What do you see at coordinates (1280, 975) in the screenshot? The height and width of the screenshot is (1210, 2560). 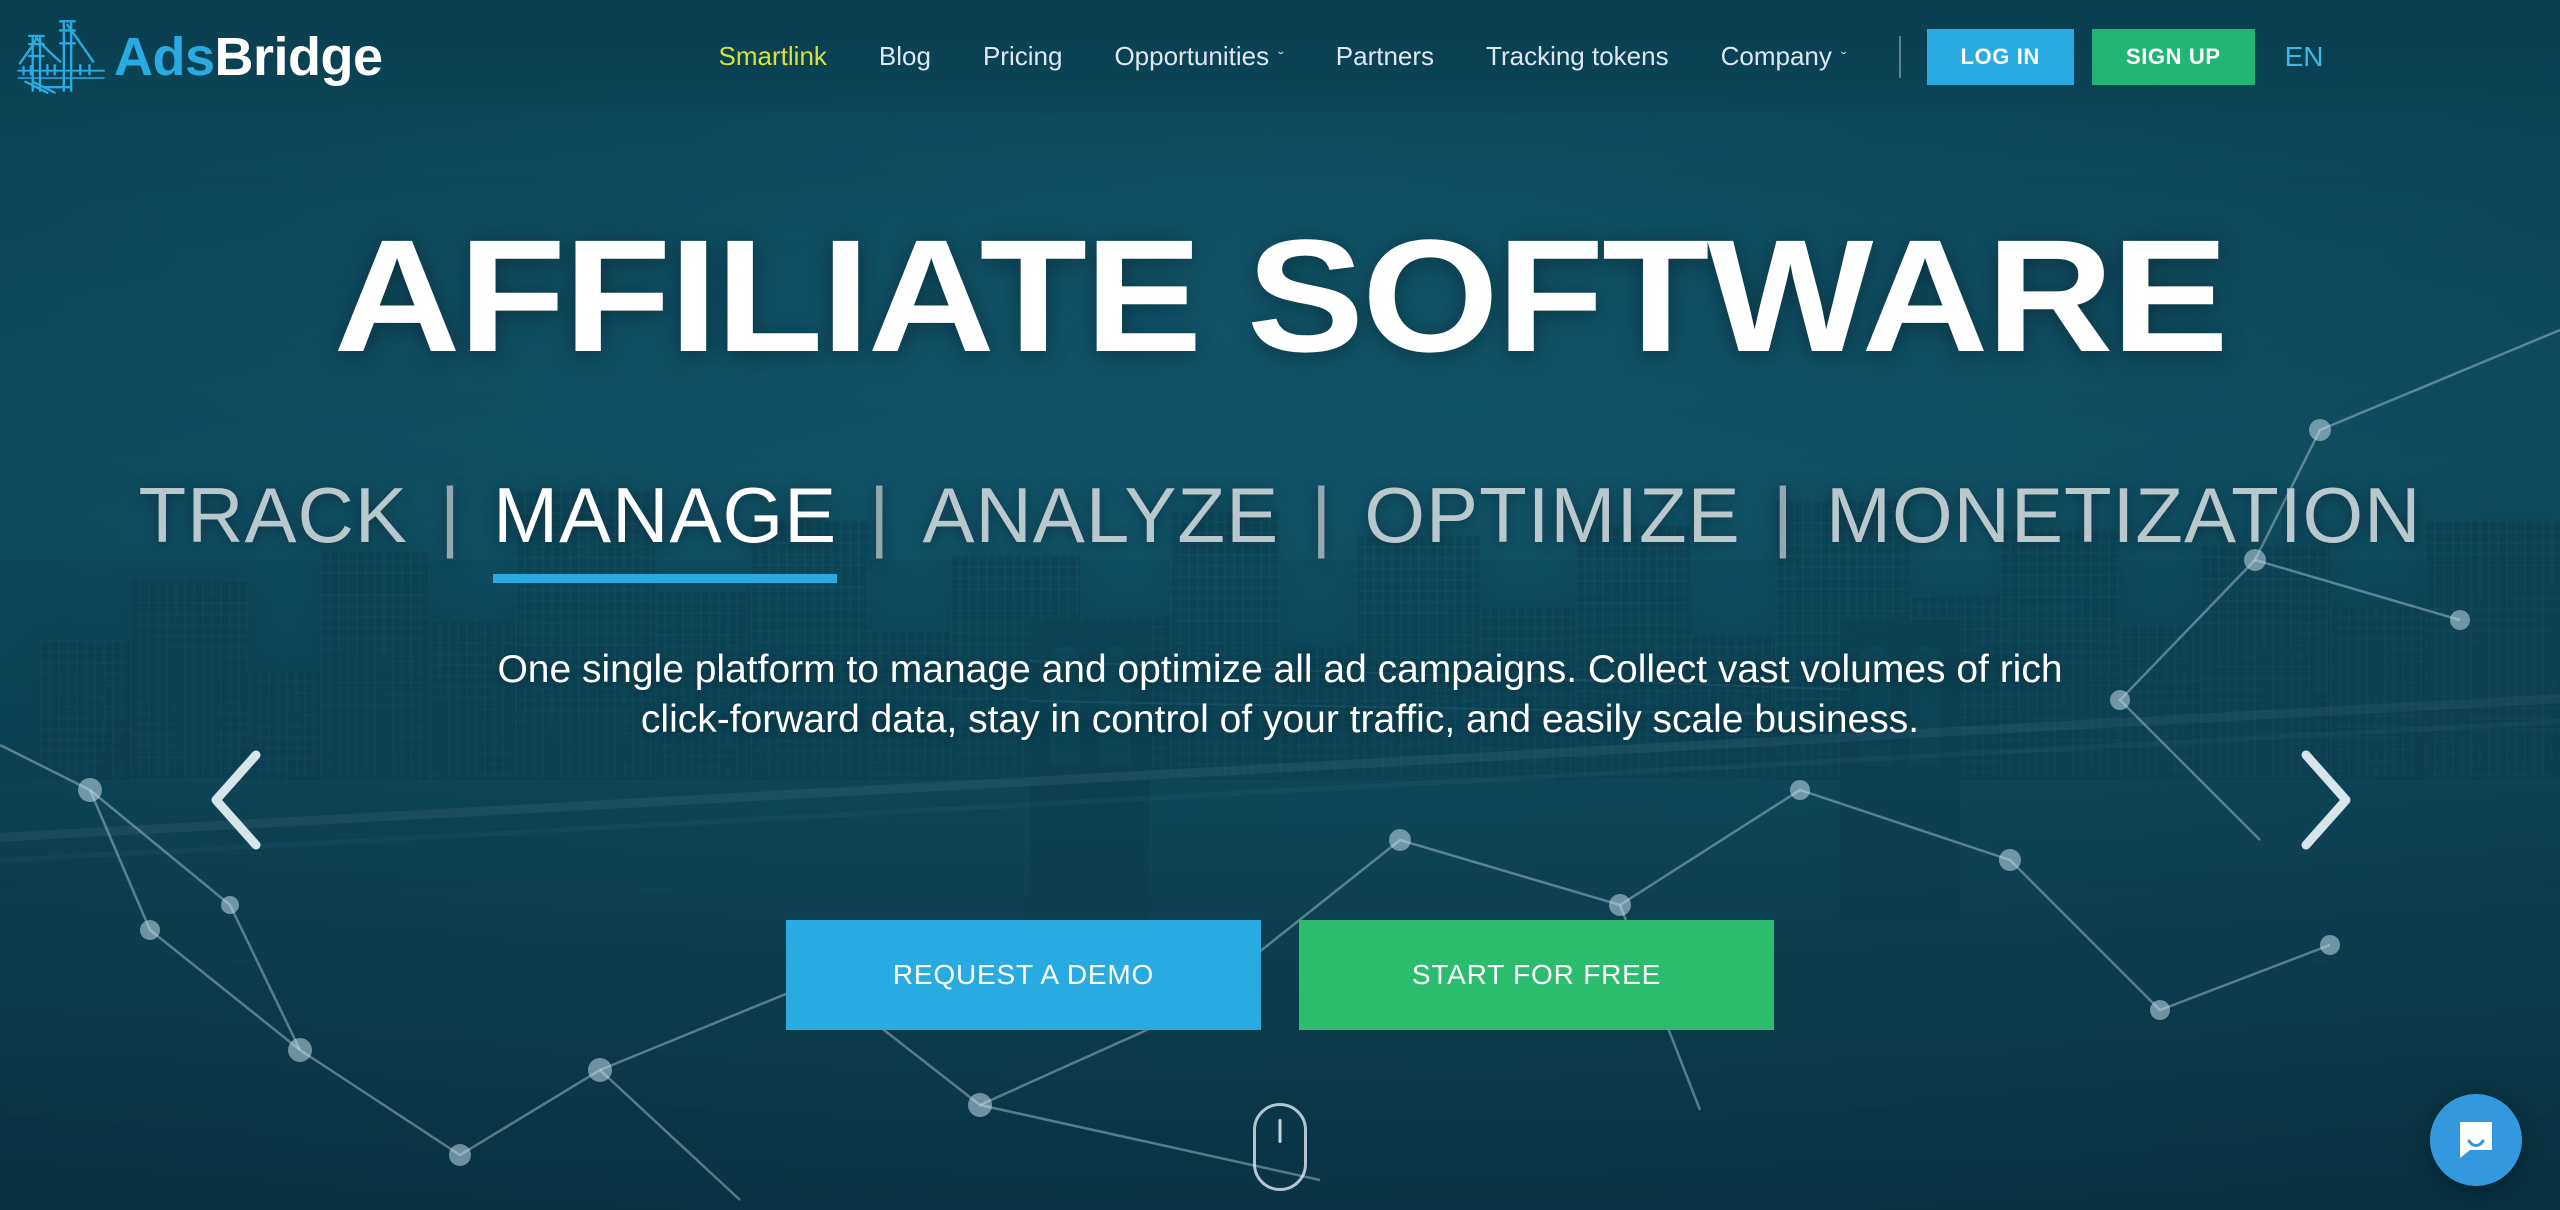 I see `hero-cta-row: REQUEST A DEMO START FOR FREE` at bounding box center [1280, 975].